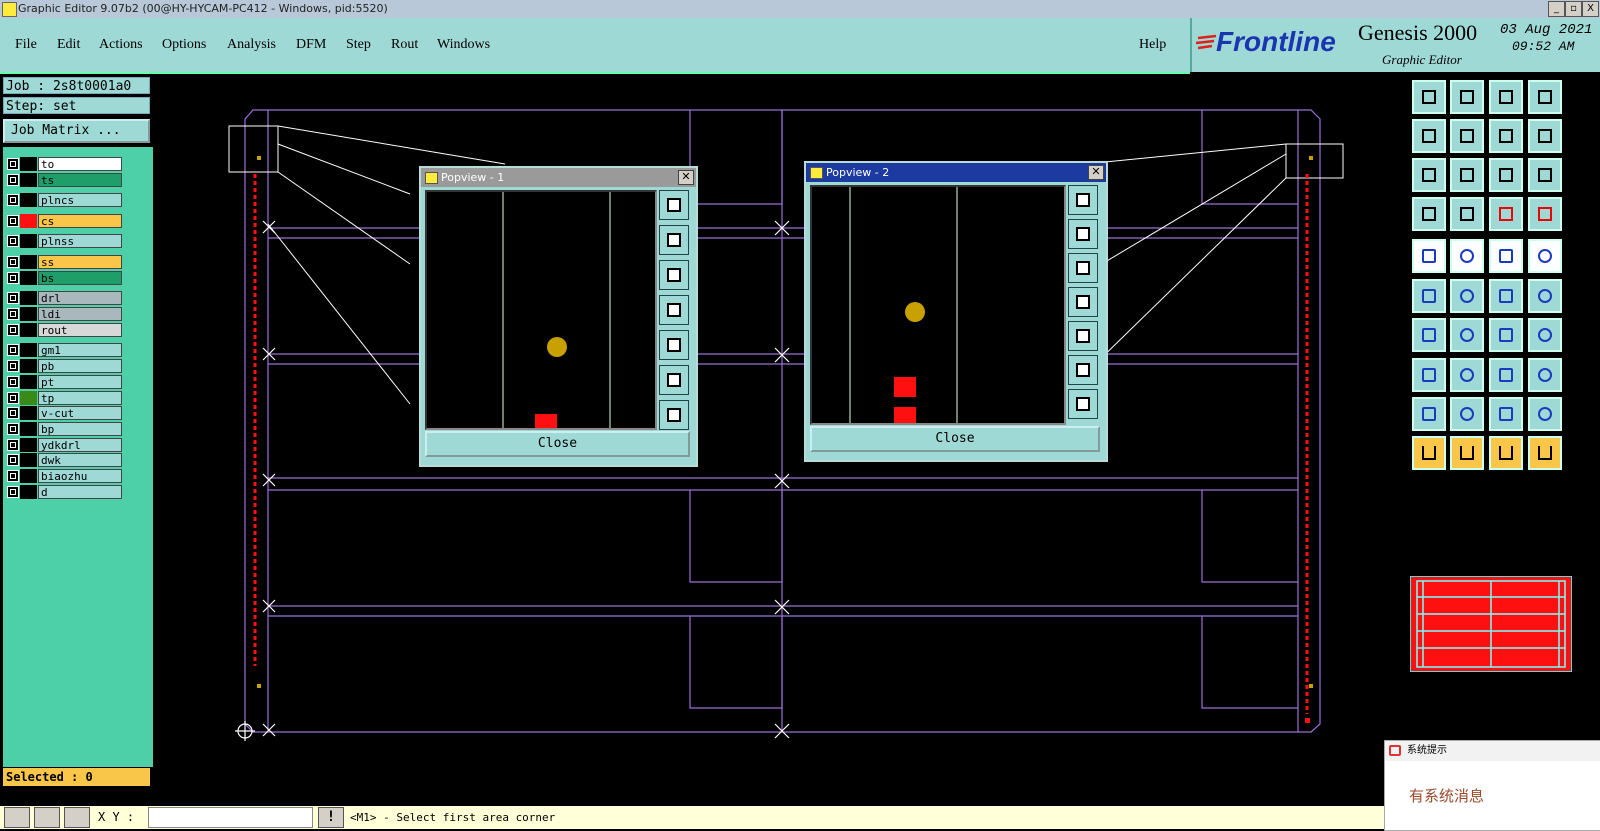 The width and height of the screenshot is (1600, 831). I want to click on layer-name: pt, so click(80, 382).